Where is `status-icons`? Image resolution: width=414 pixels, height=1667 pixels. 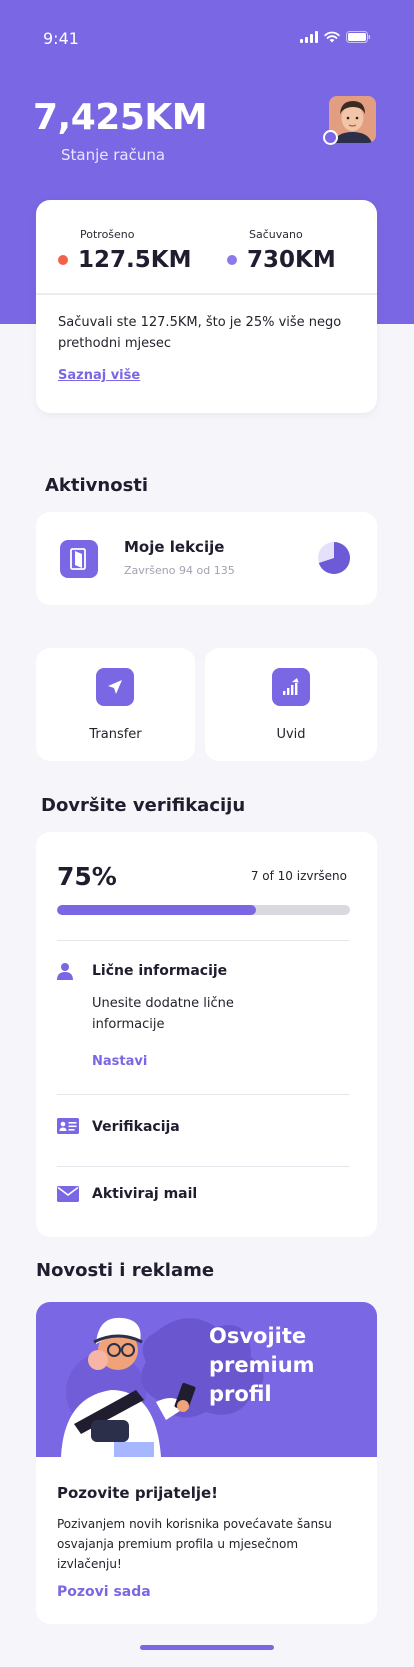 status-icons is located at coordinates (335, 37).